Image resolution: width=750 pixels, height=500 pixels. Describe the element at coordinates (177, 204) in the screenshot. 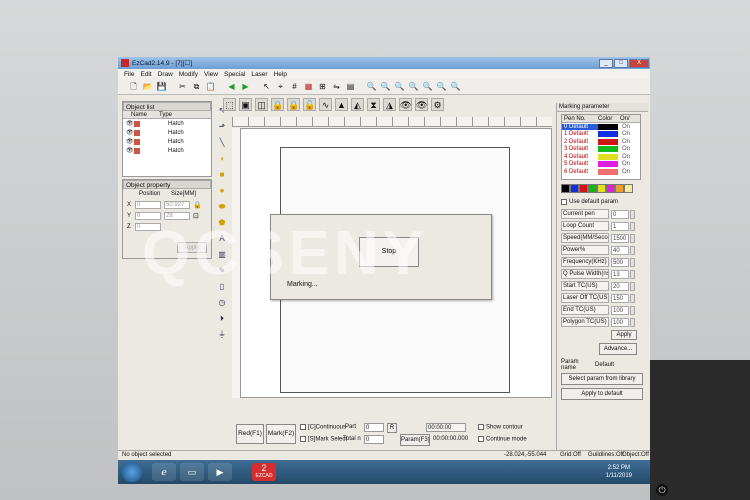

I see `x-size-field: 50.927` at that location.